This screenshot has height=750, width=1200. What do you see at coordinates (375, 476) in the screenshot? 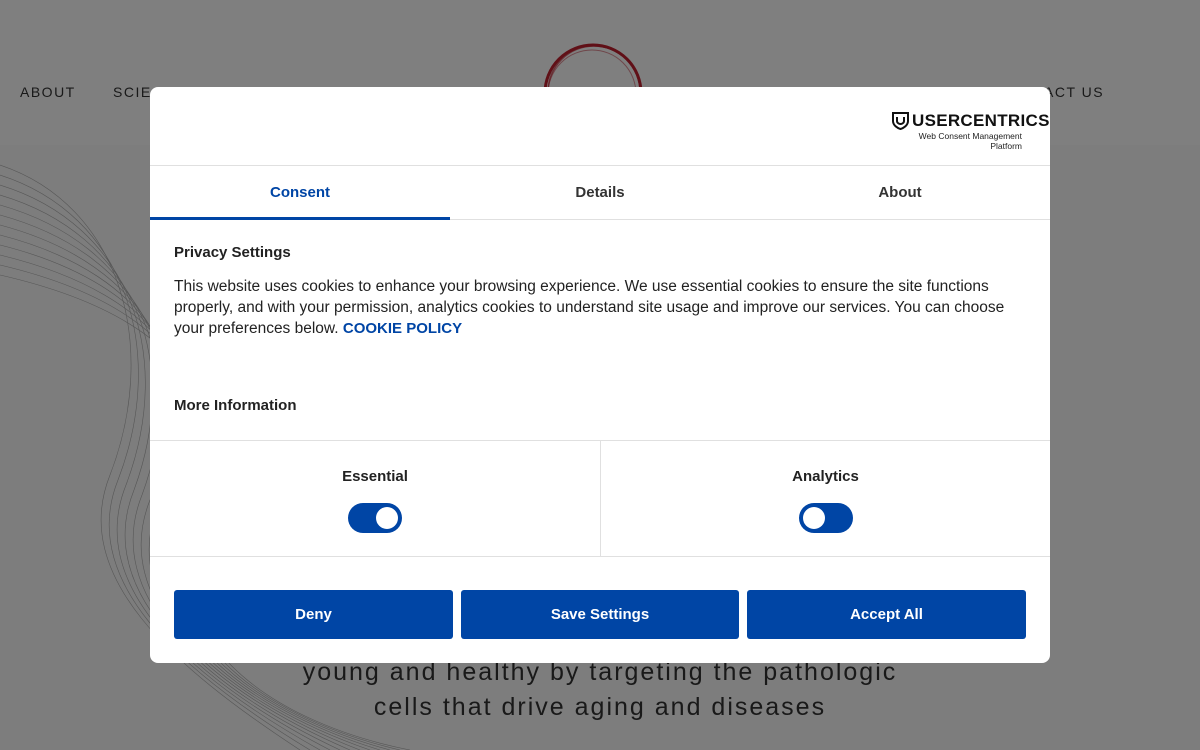
I see `essential-label: Essential` at bounding box center [375, 476].